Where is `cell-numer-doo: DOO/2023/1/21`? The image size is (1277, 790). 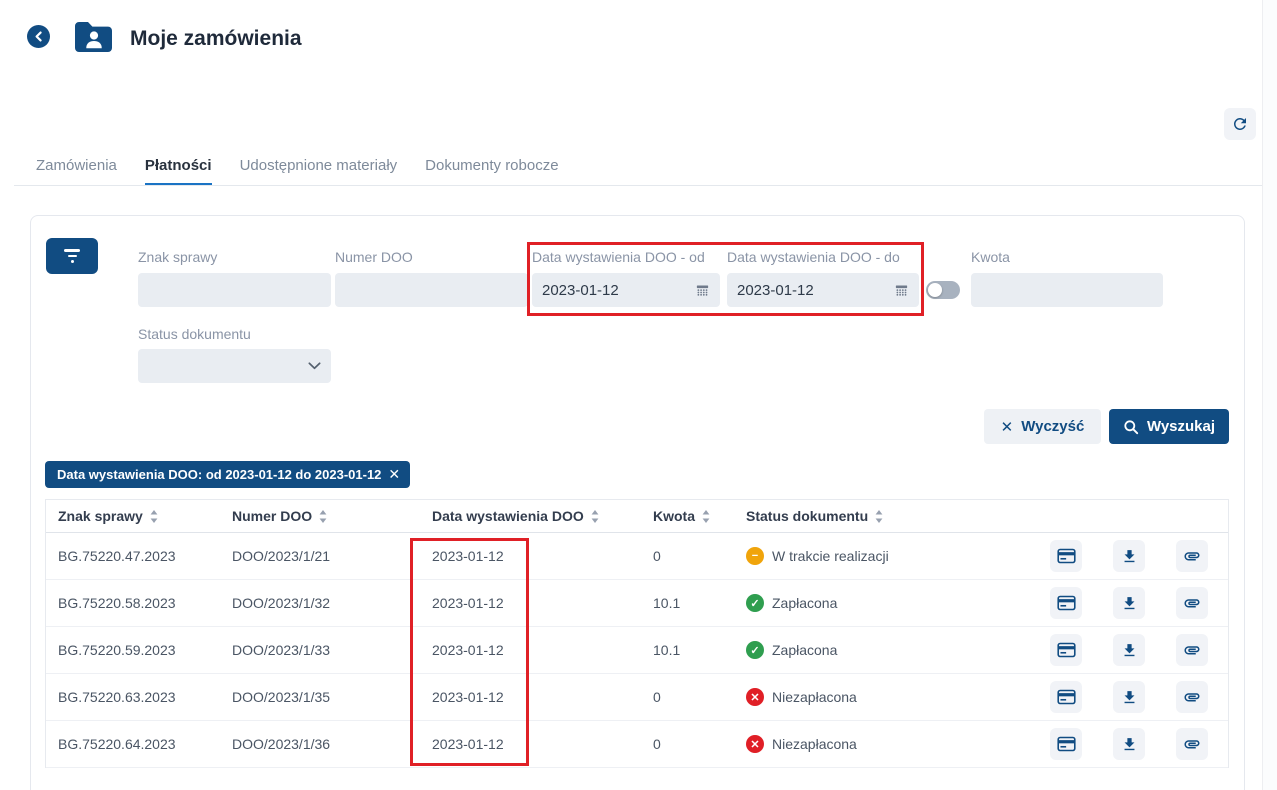
cell-numer-doo: DOO/2023/1/21 is located at coordinates (281, 556).